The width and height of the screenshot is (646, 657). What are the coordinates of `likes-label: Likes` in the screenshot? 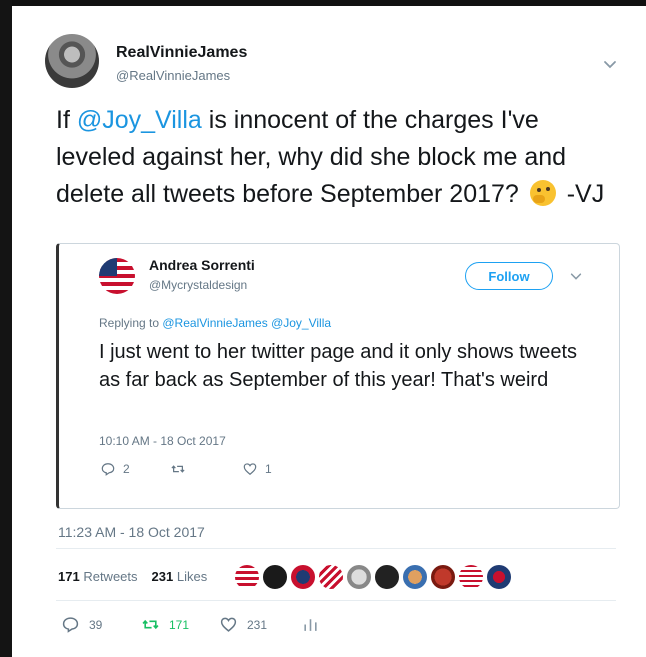 It's located at (192, 576).